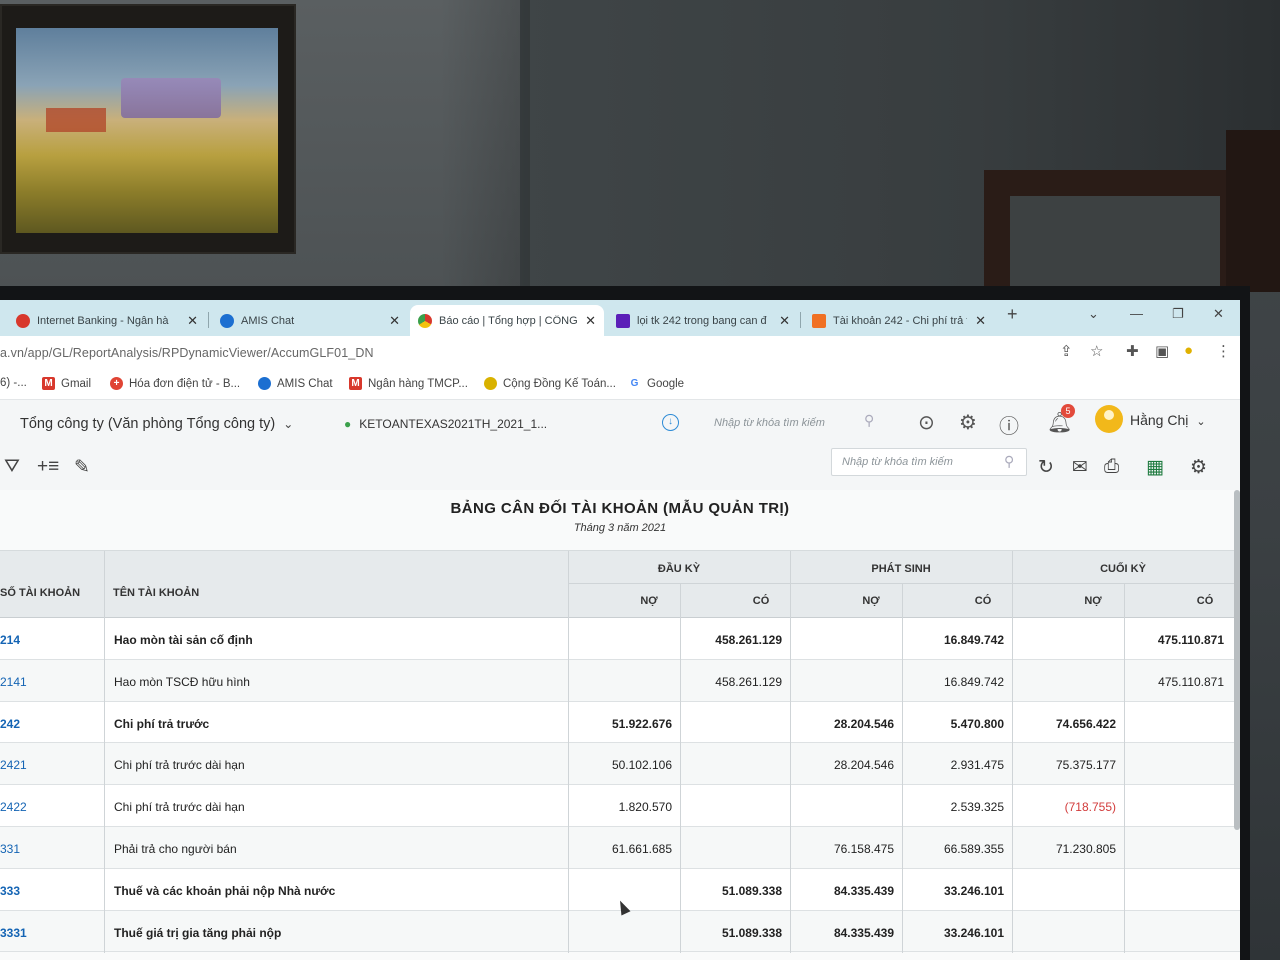 This screenshot has width=1280, height=960. Describe the element at coordinates (899, 320) in the screenshot. I see `tab-tai-khoan-242: Tài khoản 242 - Chi phí trả t ✕` at that location.